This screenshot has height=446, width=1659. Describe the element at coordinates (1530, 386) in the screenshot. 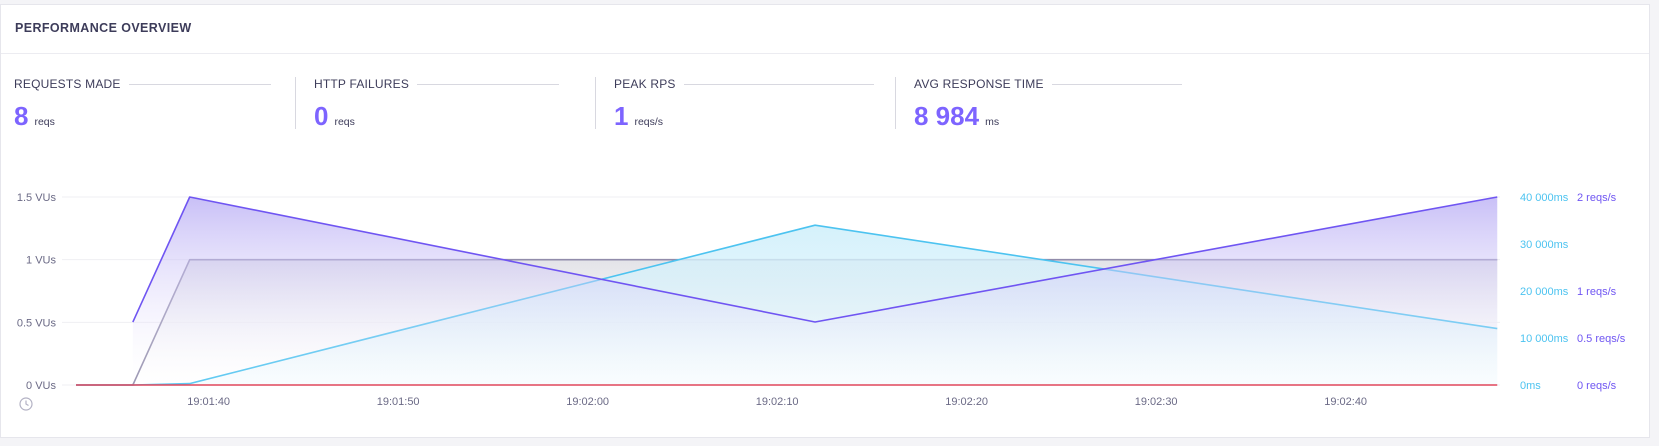

I see `response-time-tick-label: 0ms` at that location.